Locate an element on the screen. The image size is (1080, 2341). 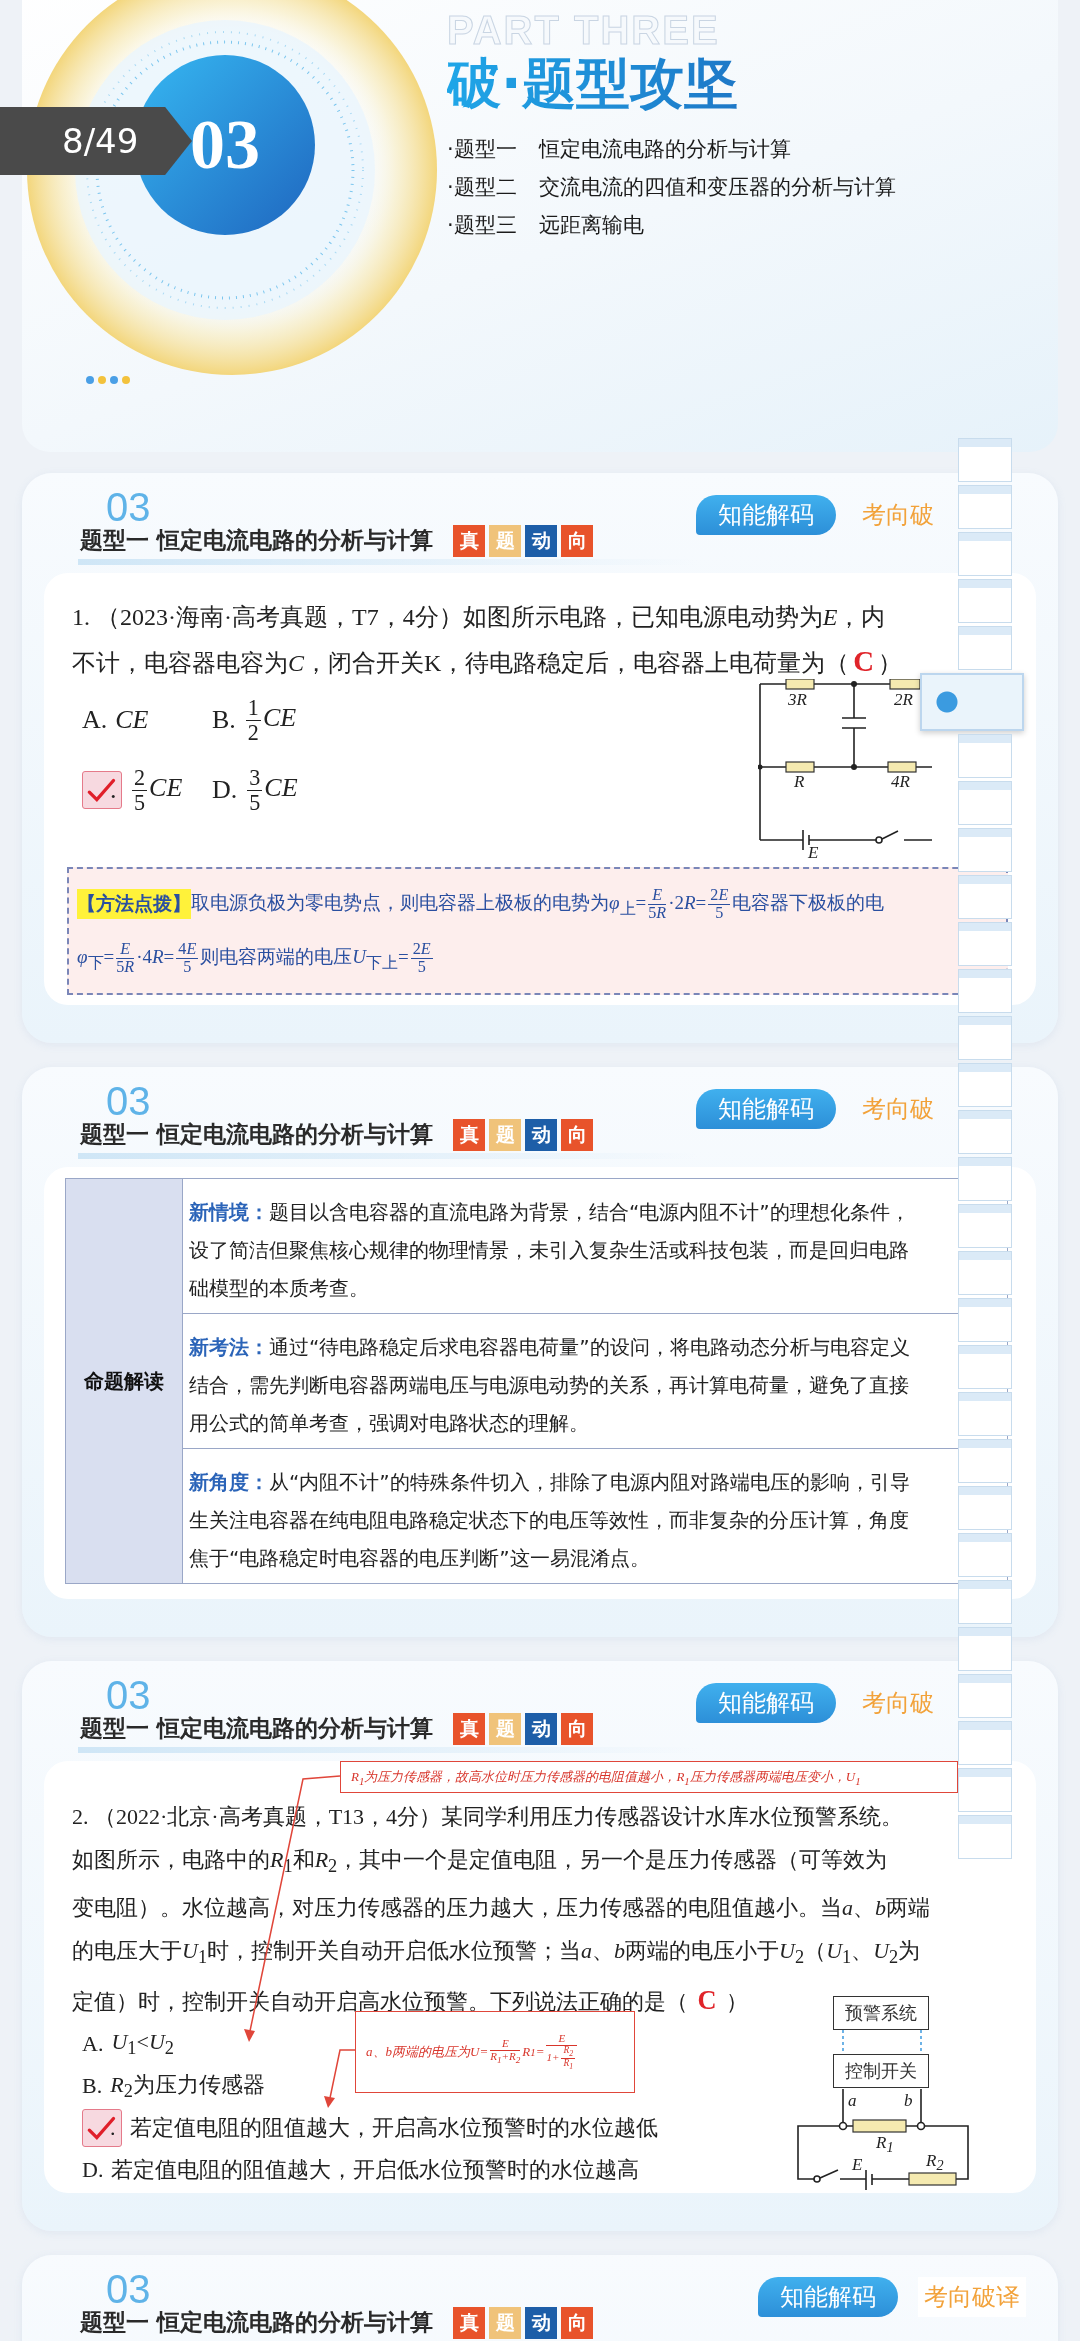
analysis-text: 从“内阻不计”的特殊条件切入，排除了电源内阻对路端电压的影响，引导 is located at coordinates (589, 1482).